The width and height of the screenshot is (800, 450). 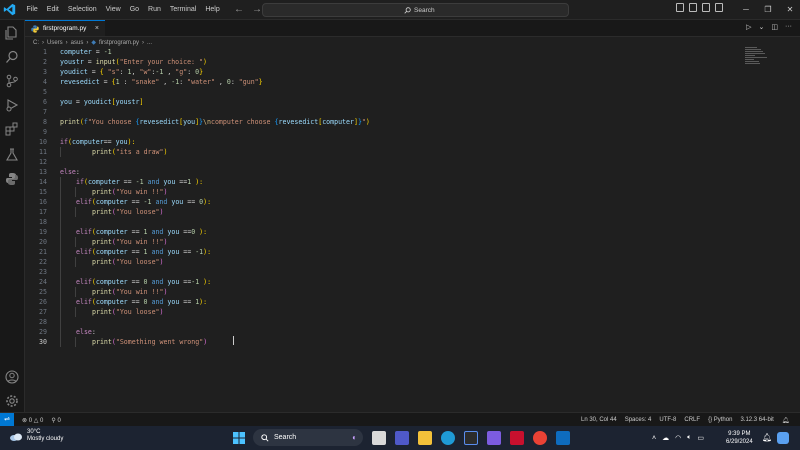 I want to click on editor-tabs: firstprogram.py × ▷ ⌄ ◫ ···, so click(x=412, y=28).